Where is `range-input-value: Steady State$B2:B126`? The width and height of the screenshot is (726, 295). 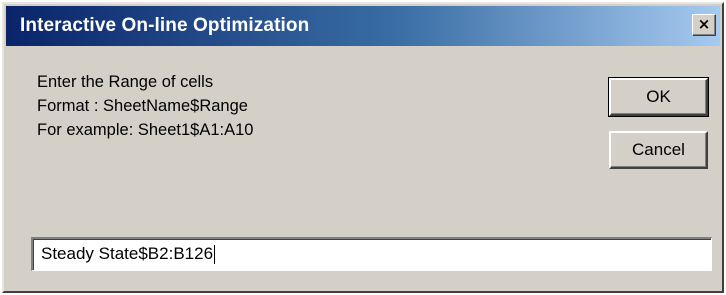
range-input-value: Steady State$B2:B126 is located at coordinates (127, 253).